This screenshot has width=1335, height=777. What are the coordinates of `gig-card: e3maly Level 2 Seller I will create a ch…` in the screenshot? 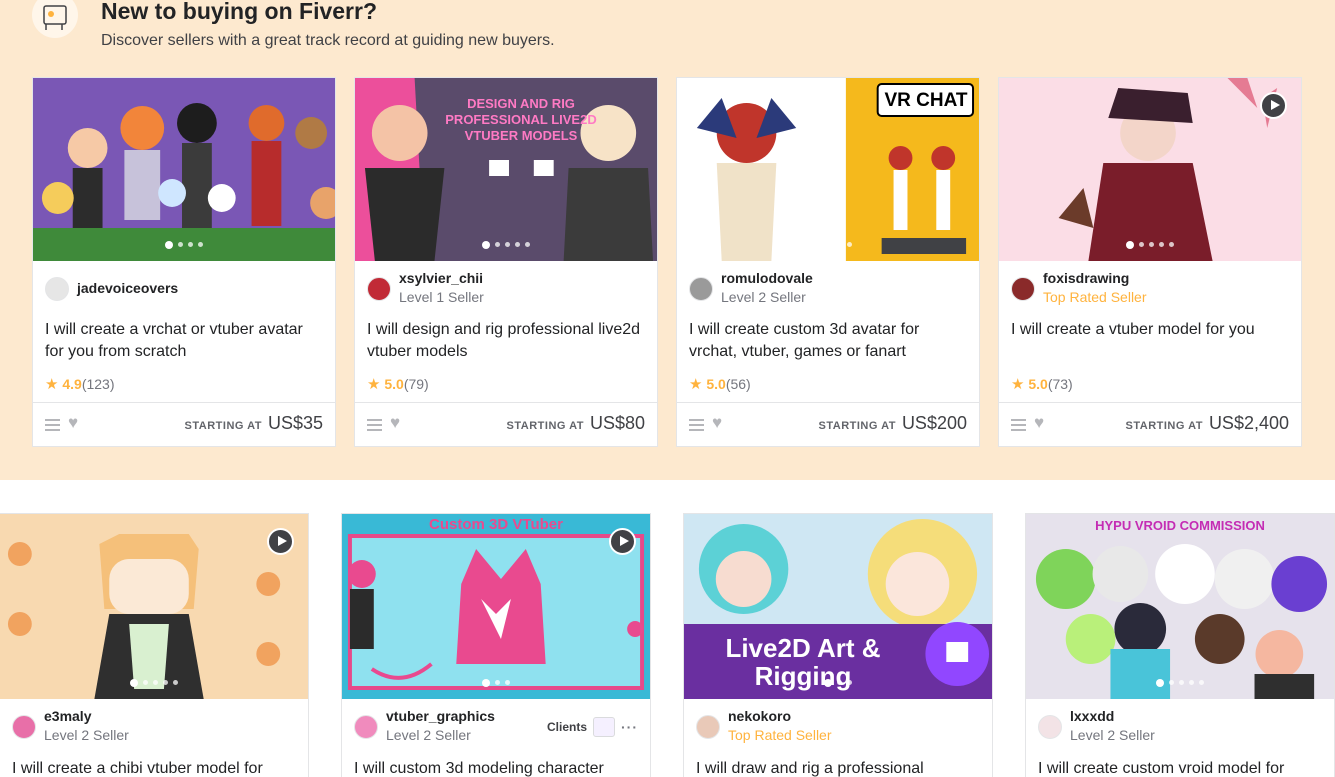 It's located at (154, 645).